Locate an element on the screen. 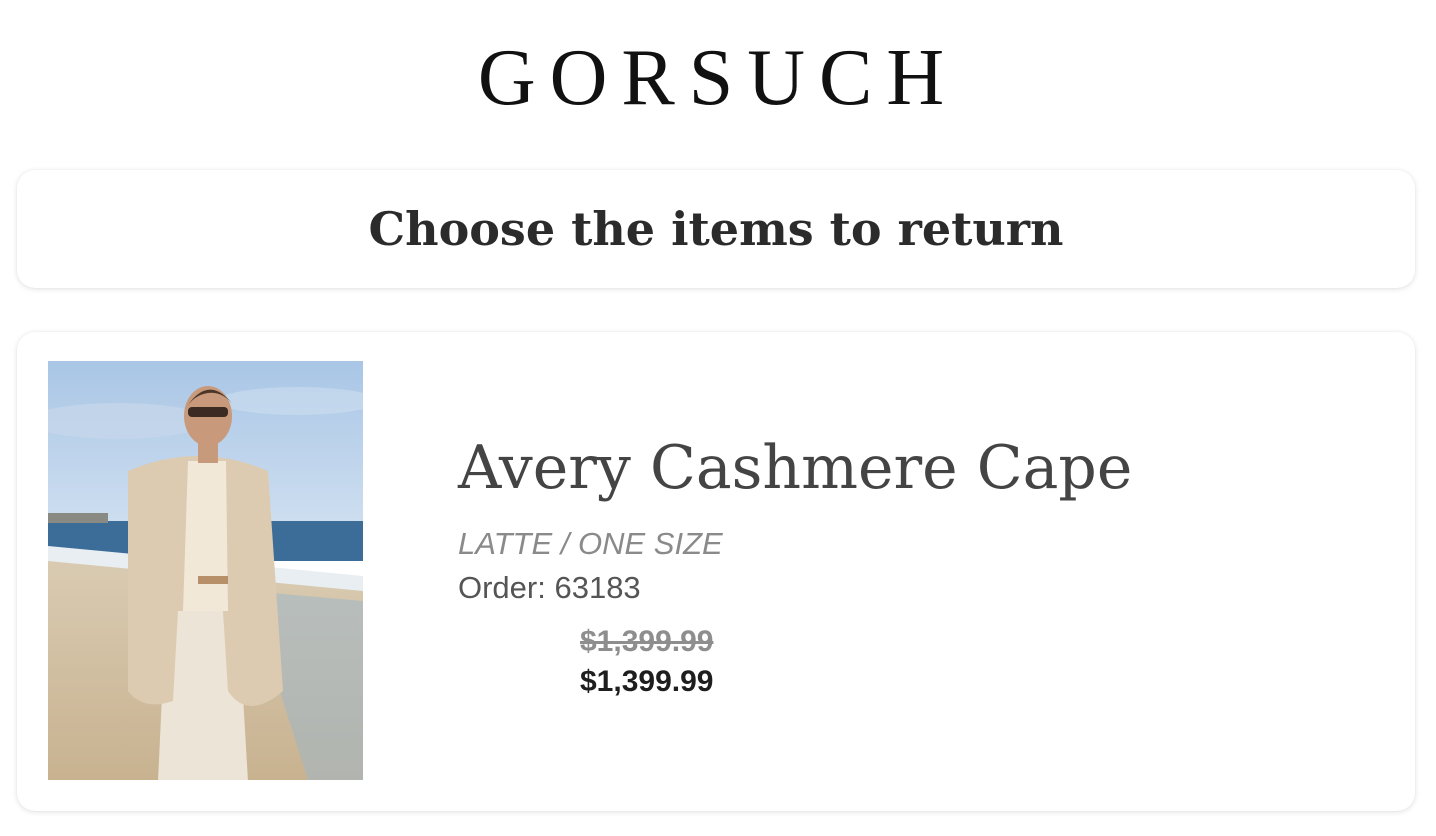 This screenshot has width=1436, height=836. original-price: $1,399.99 is located at coordinates (647, 641).